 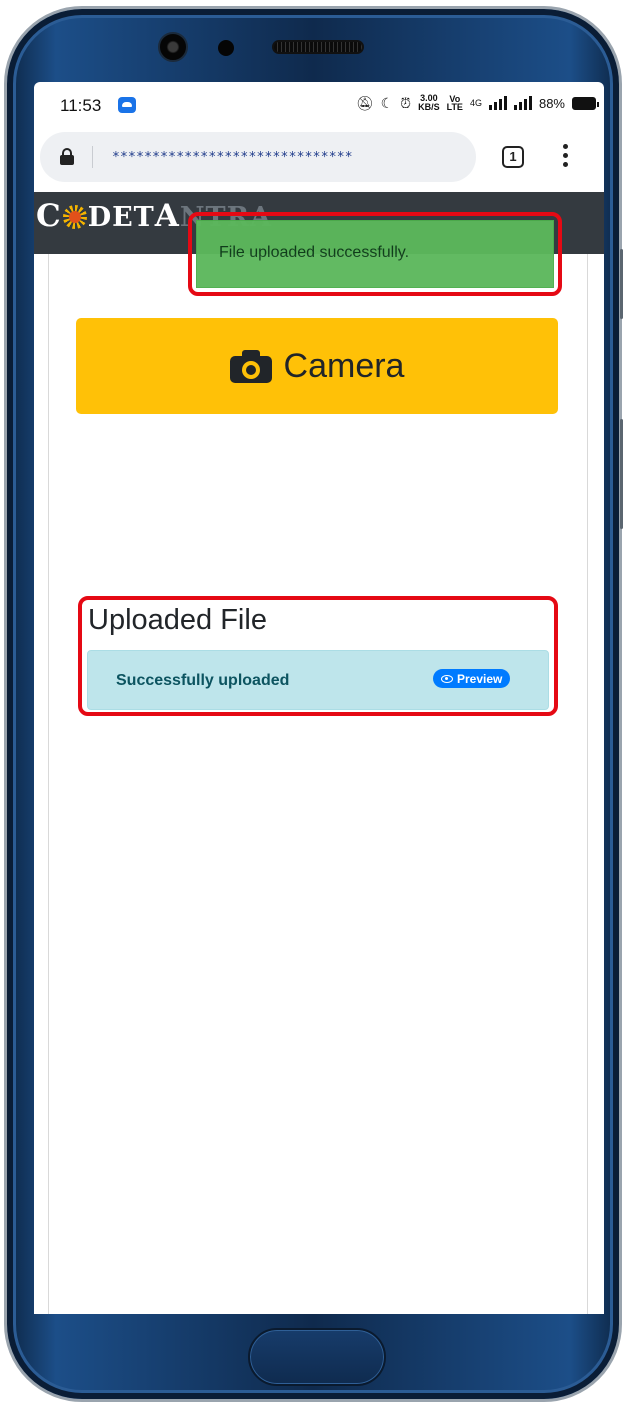 I want to click on tab-switcher-icon: 1, so click(x=513, y=157).